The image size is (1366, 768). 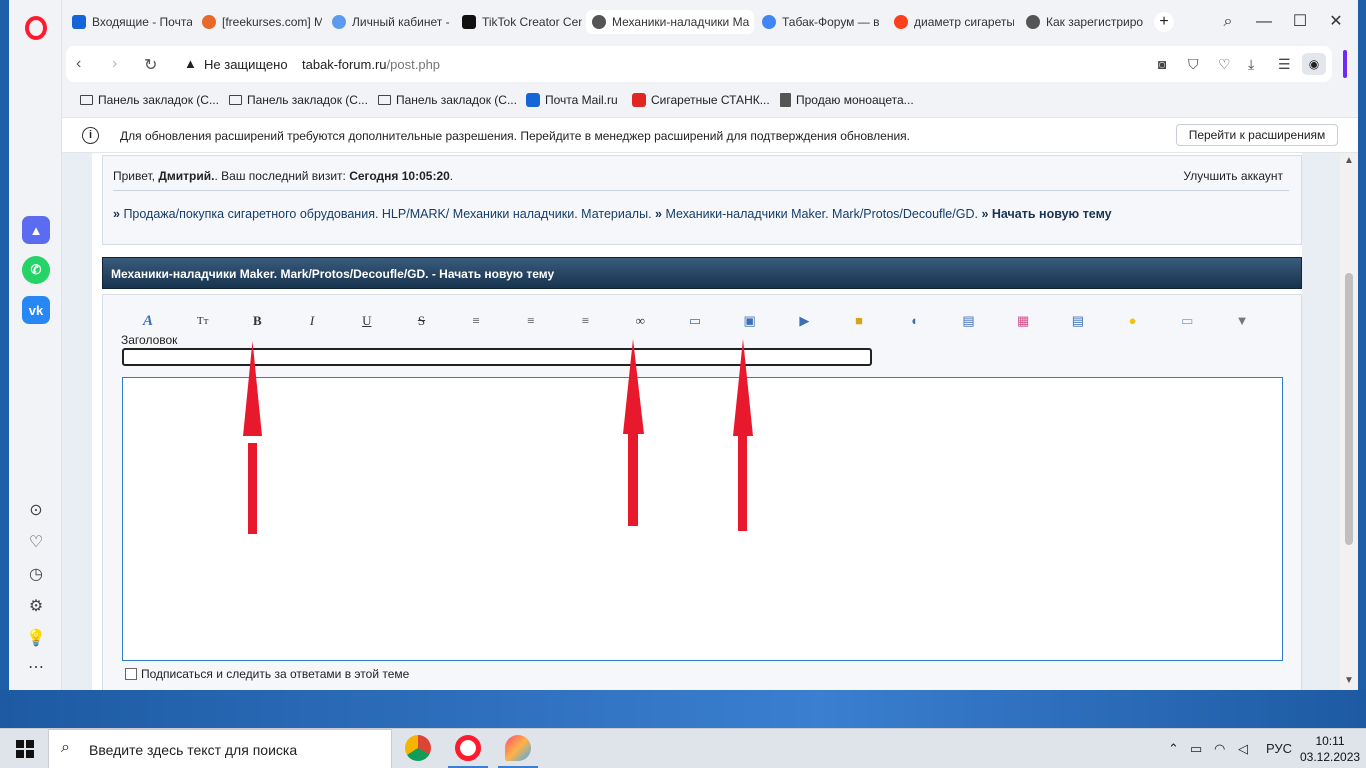 What do you see at coordinates (1284, 64) in the screenshot?
I see `easy-setup-icon: ☰` at bounding box center [1284, 64].